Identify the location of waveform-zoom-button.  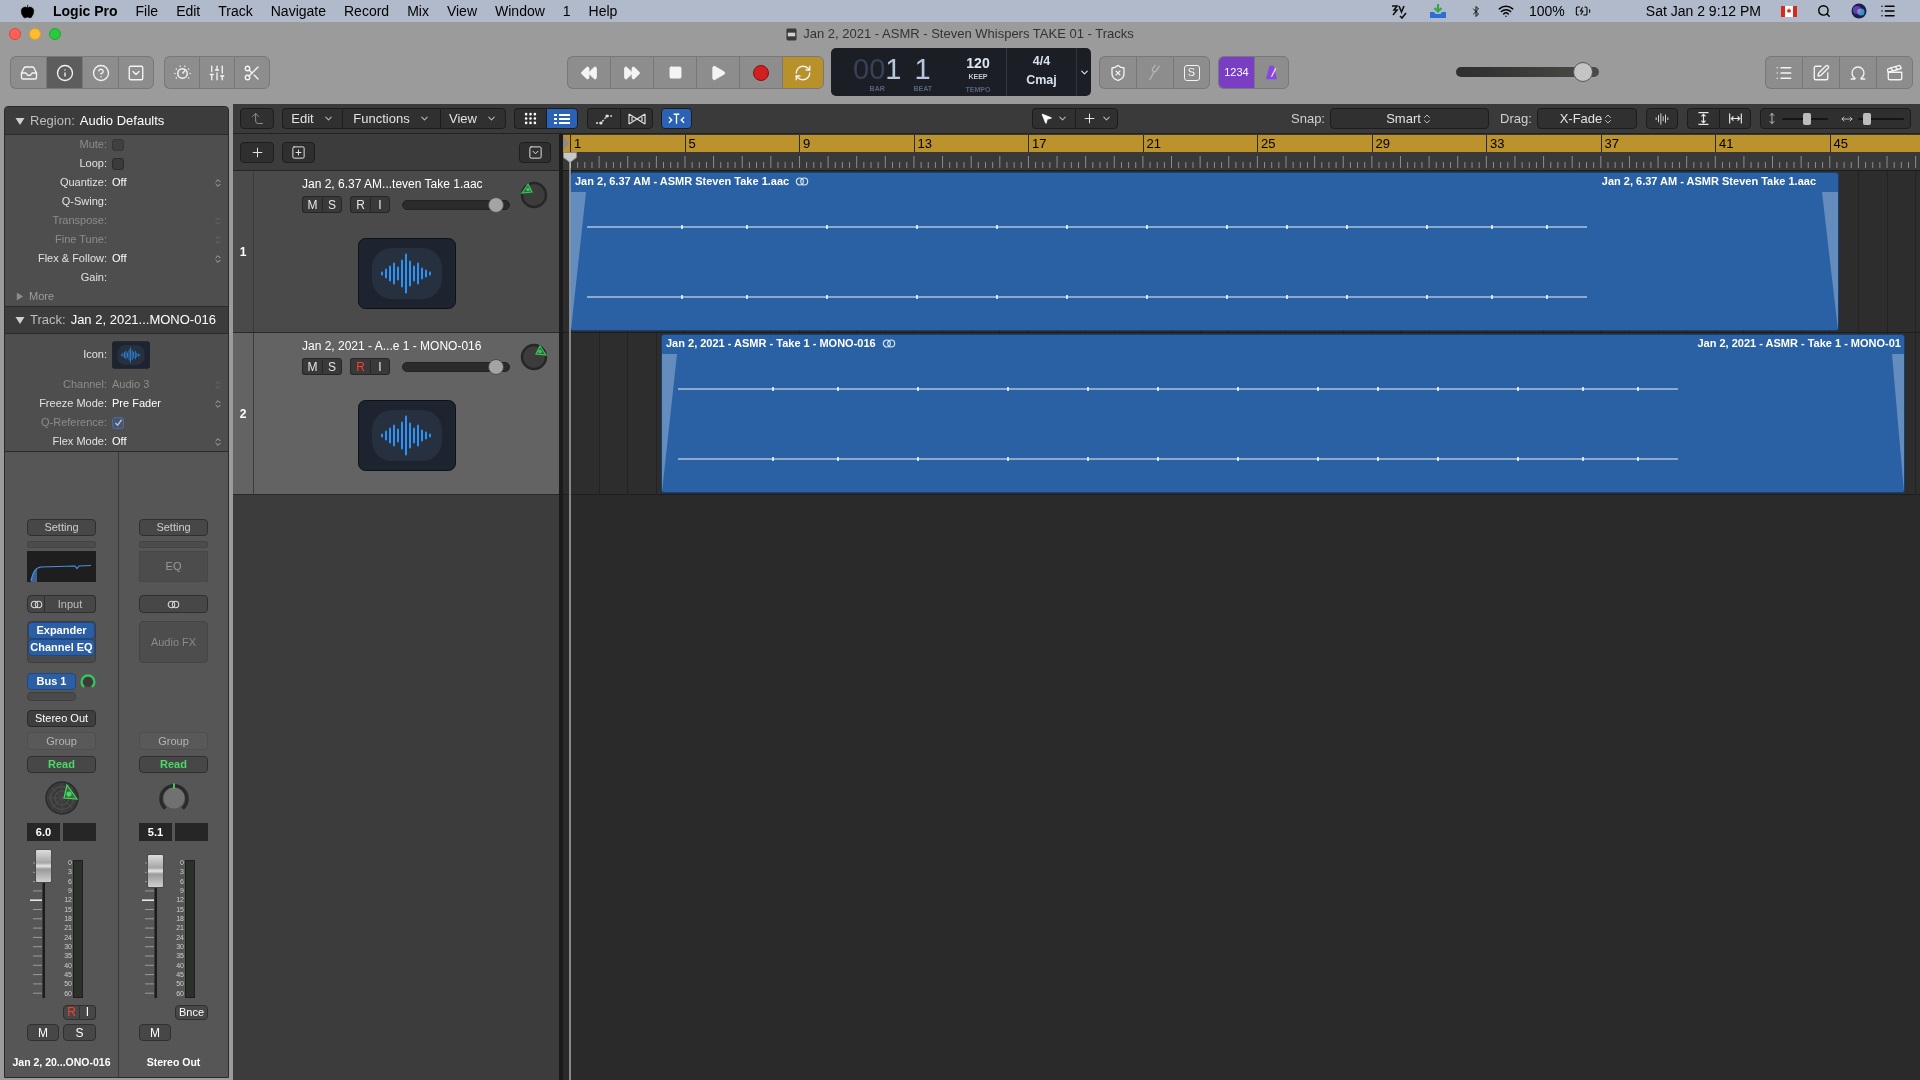
(1662, 118).